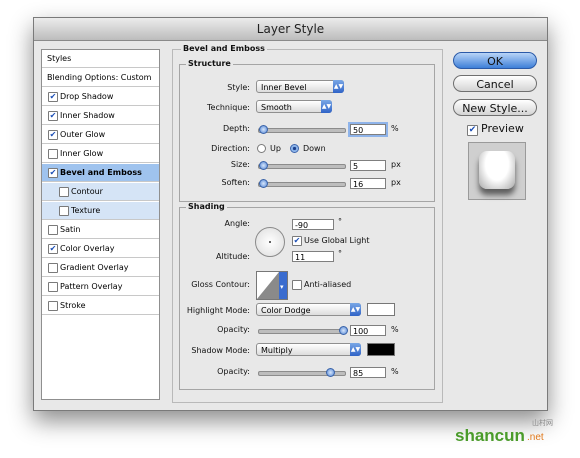  What do you see at coordinates (535, 437) in the screenshot?
I see `watermark-tld: .net` at bounding box center [535, 437].